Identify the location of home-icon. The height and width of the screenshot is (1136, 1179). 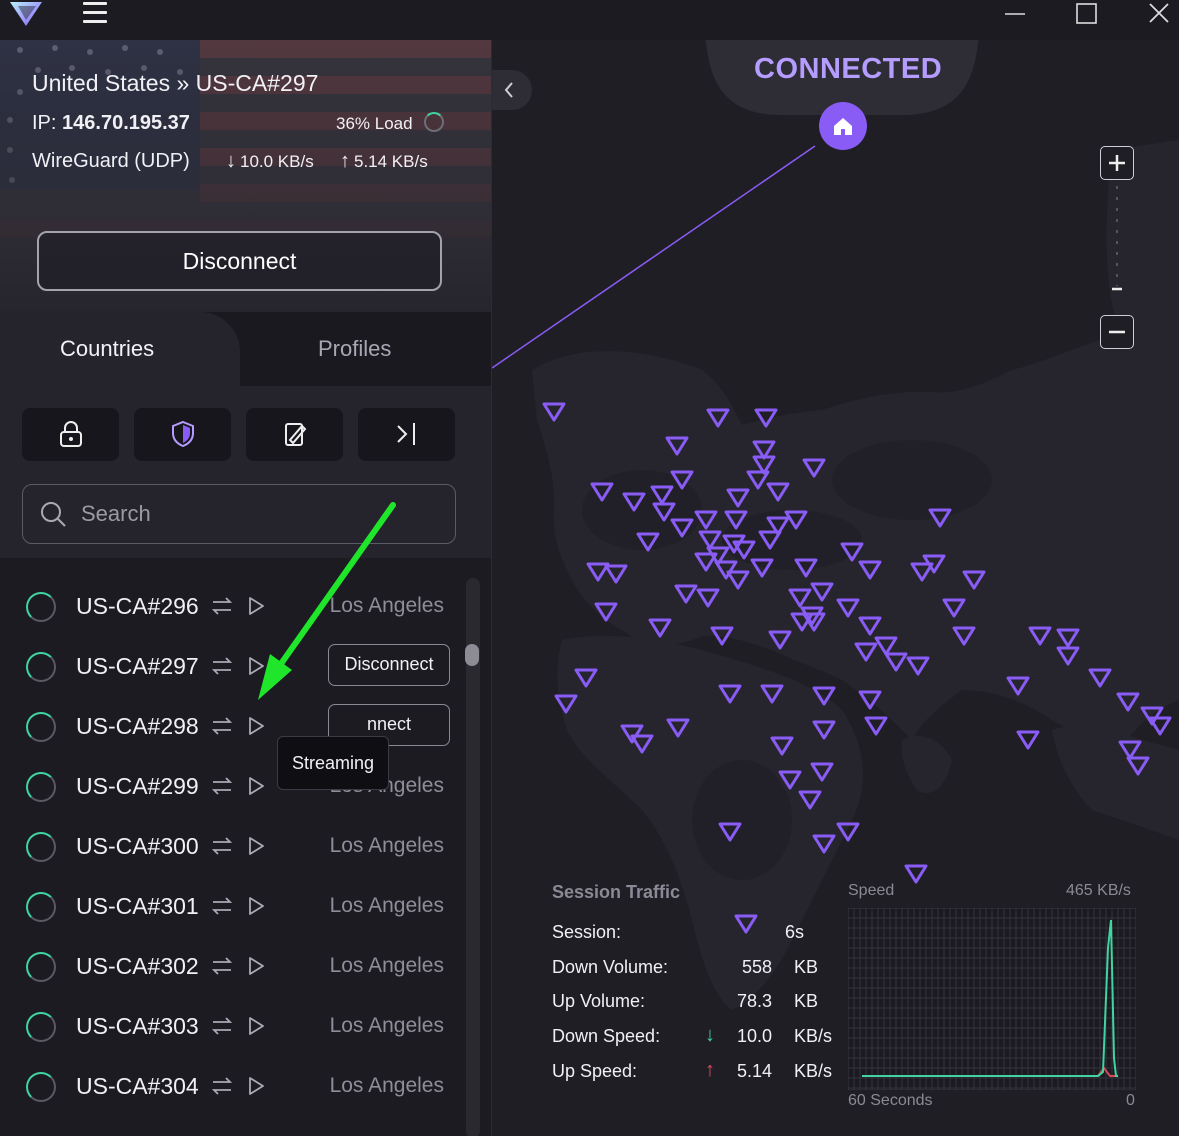
(843, 126).